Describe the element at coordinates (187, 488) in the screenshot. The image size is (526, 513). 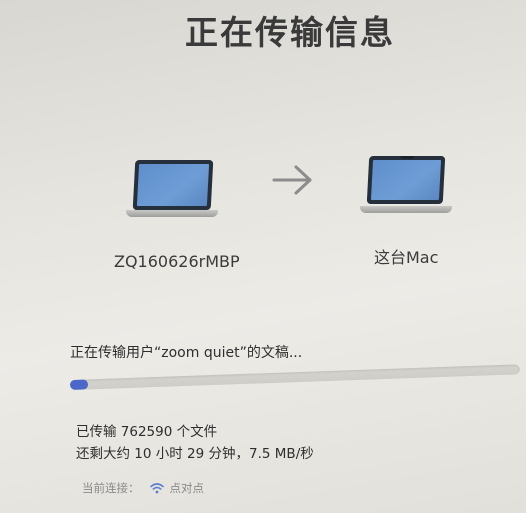
I see `connection-network-name: 点对点` at that location.